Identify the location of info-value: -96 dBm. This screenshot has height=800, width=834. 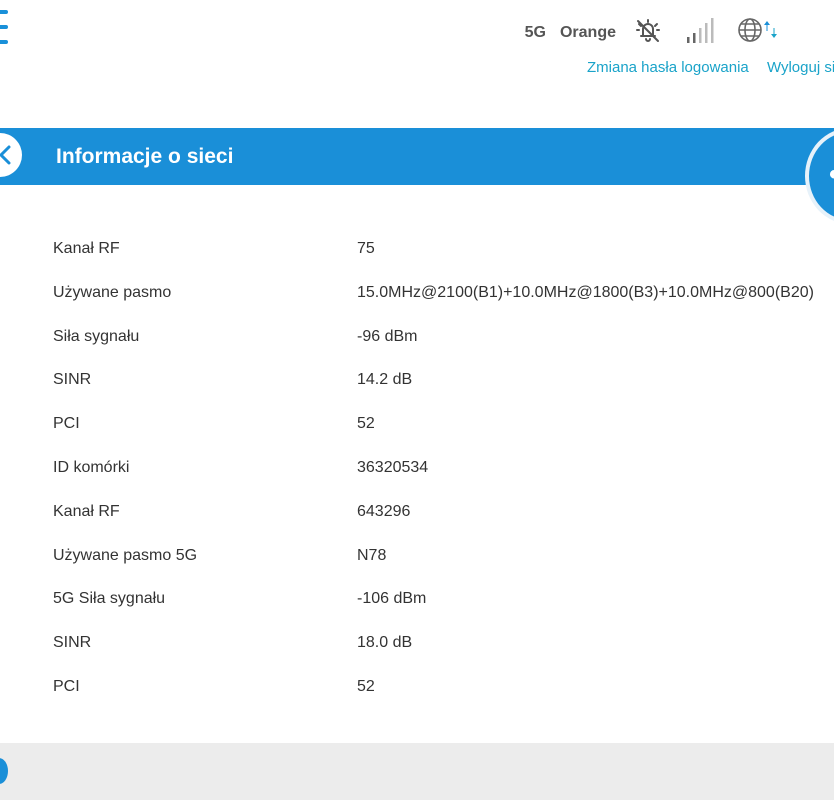
(387, 336).